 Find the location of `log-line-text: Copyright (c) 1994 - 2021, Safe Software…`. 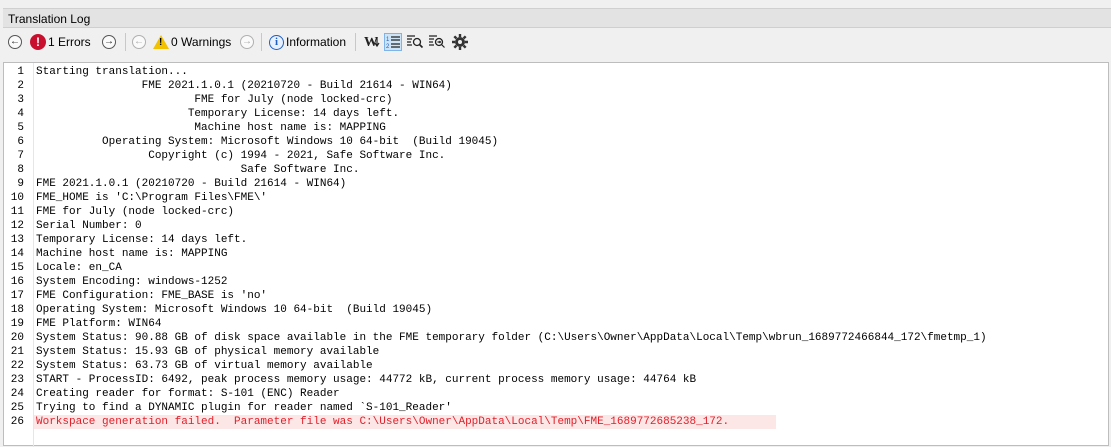

log-line-text: Copyright (c) 1994 - 2021, Safe Software… is located at coordinates (241, 156).